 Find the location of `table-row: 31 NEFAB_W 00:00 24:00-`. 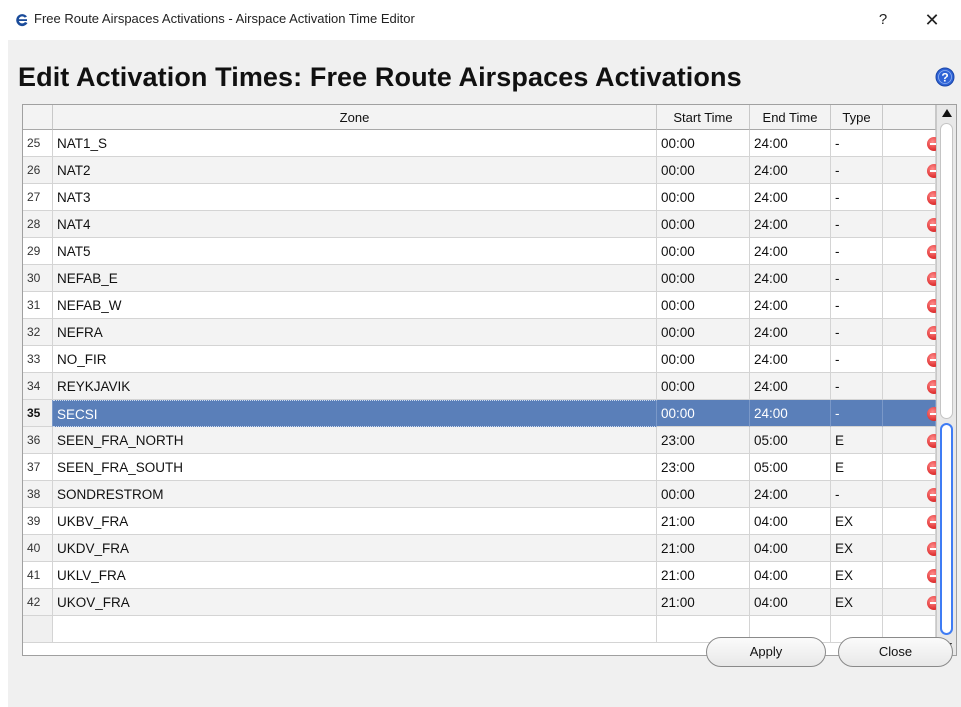

table-row: 31 NEFAB_W 00:00 24:00- is located at coordinates (479, 305).